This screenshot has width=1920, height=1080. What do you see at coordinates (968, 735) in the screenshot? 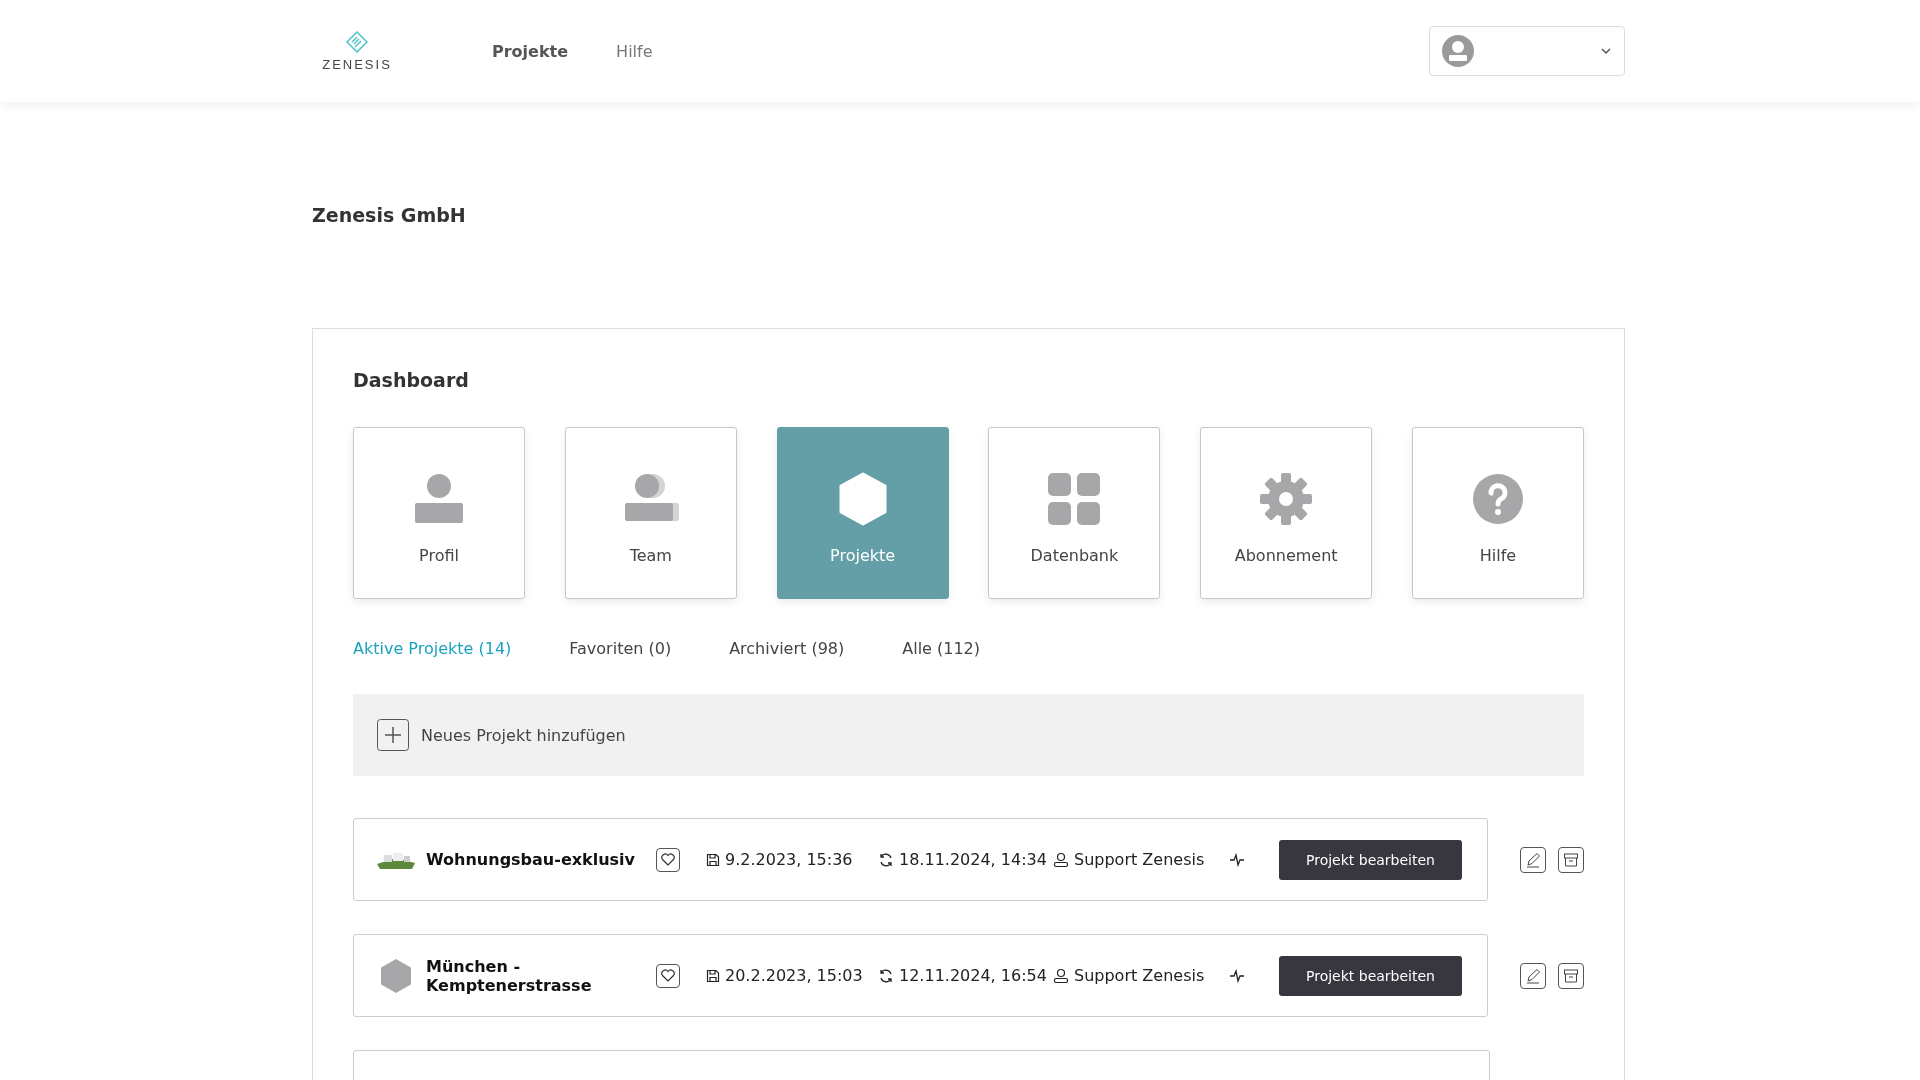
I see `add-project-bar: Neues Projekt hinzufügen` at bounding box center [968, 735].